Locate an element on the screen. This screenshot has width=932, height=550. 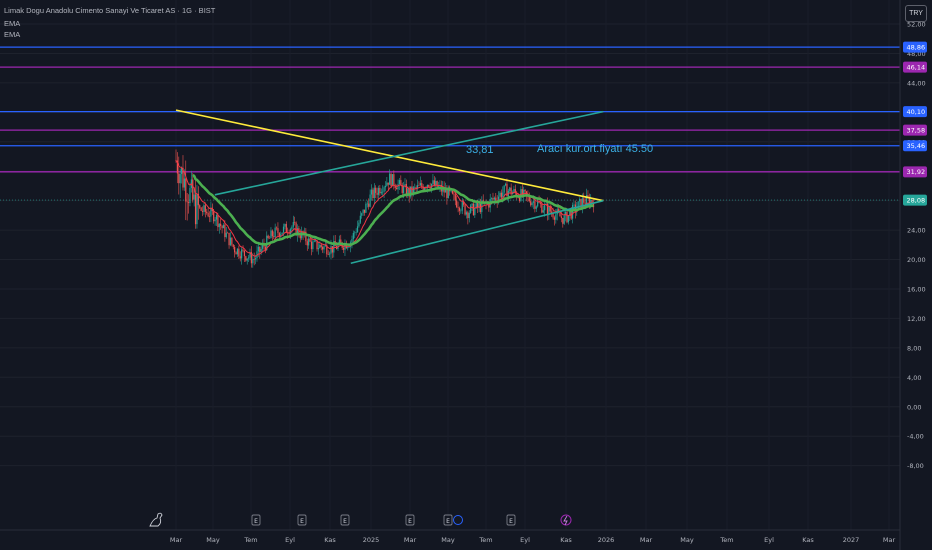
time-tick-label: 2026 is located at coordinates (606, 540).